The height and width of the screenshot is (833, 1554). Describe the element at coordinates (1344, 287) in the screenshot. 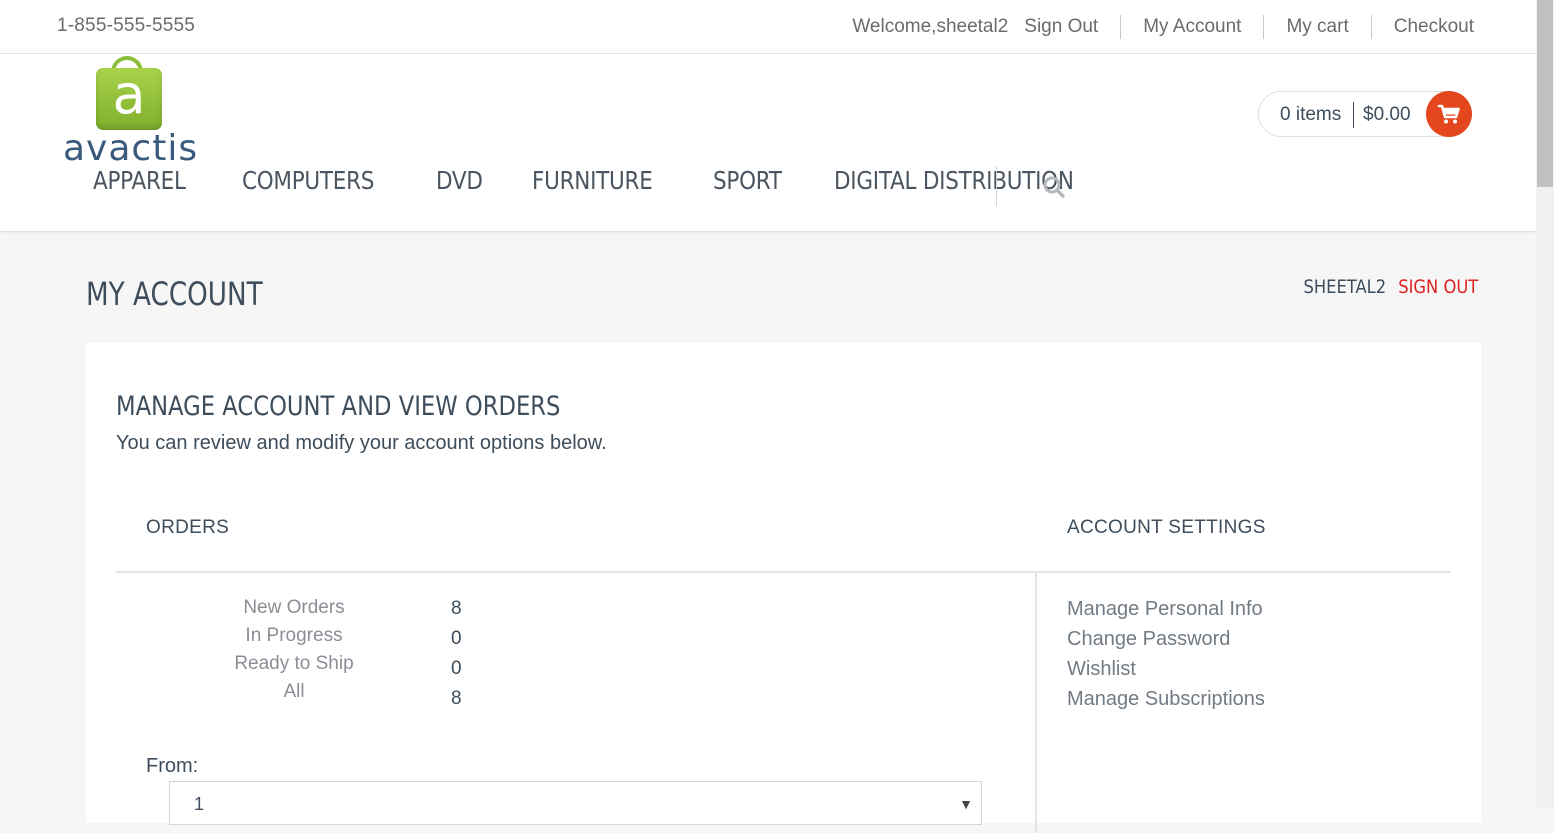

I see `username-link: SHEETAL2` at that location.